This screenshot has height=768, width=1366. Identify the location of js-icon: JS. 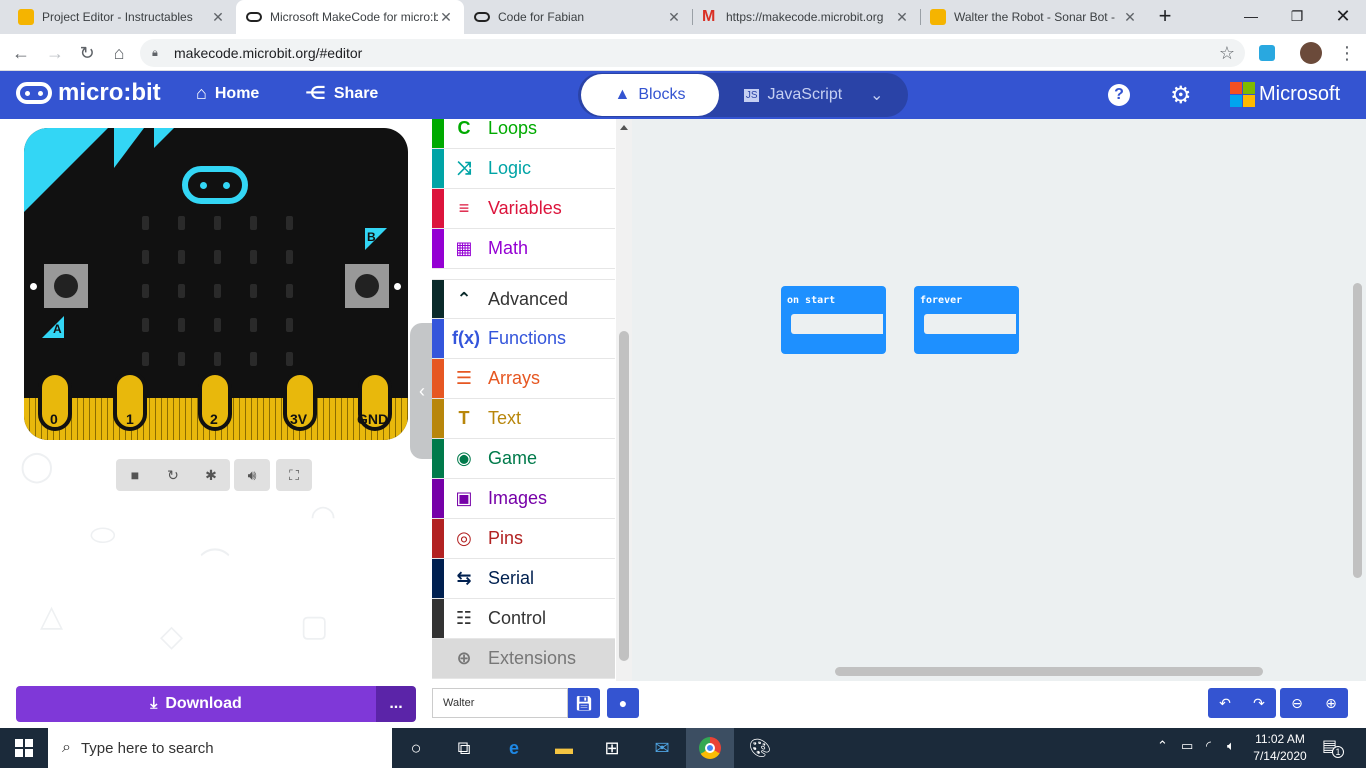
(751, 95).